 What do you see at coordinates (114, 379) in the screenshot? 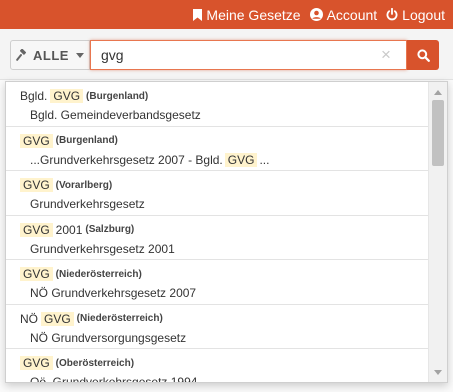
I see `suggestion-title: Oö. Grundverkehrsgesetz 1994` at bounding box center [114, 379].